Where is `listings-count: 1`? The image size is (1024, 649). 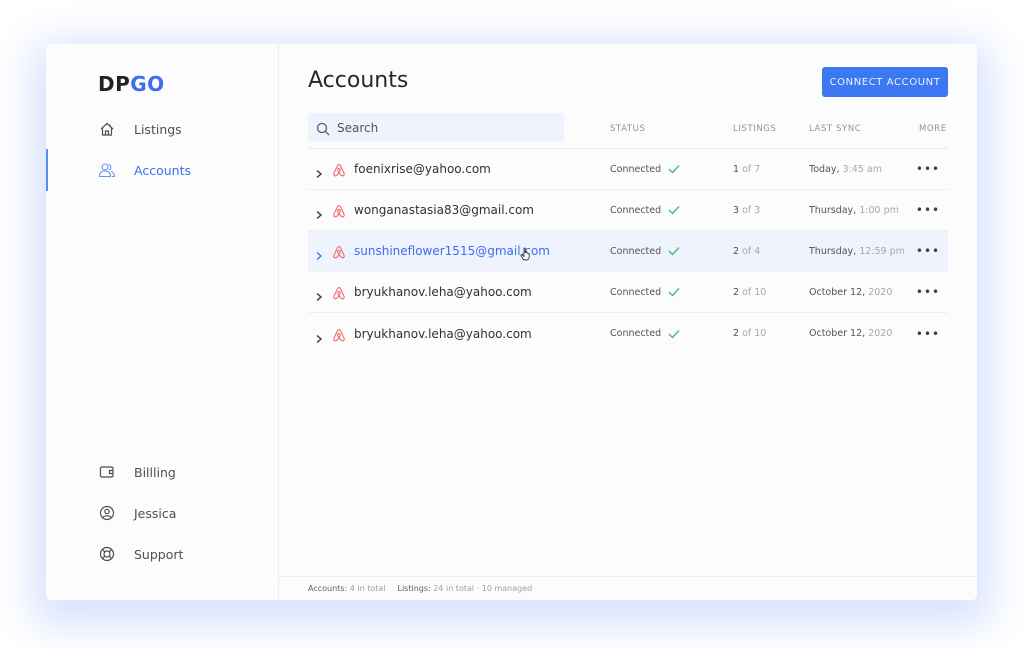
listings-count: 1 is located at coordinates (736, 169).